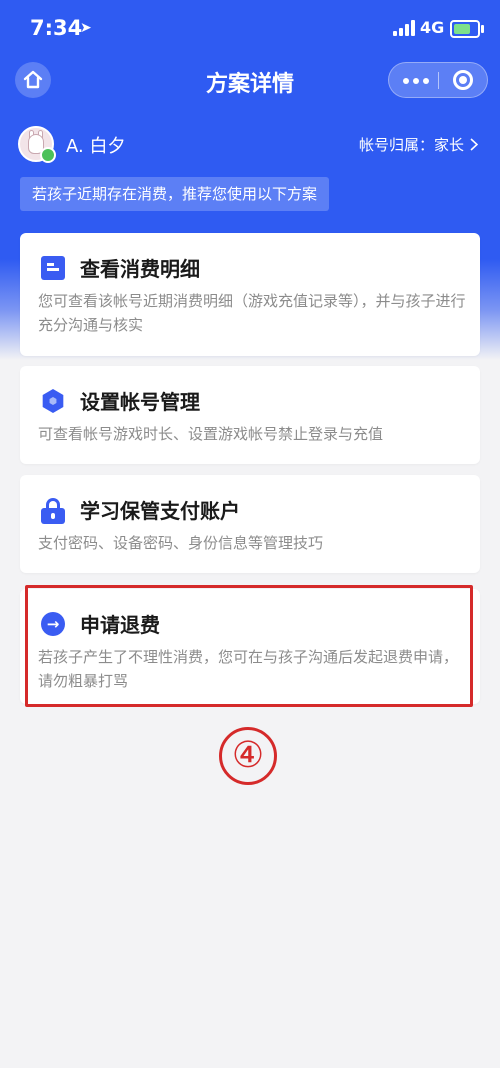  Describe the element at coordinates (416, 81) in the screenshot. I see `more-icon` at that location.